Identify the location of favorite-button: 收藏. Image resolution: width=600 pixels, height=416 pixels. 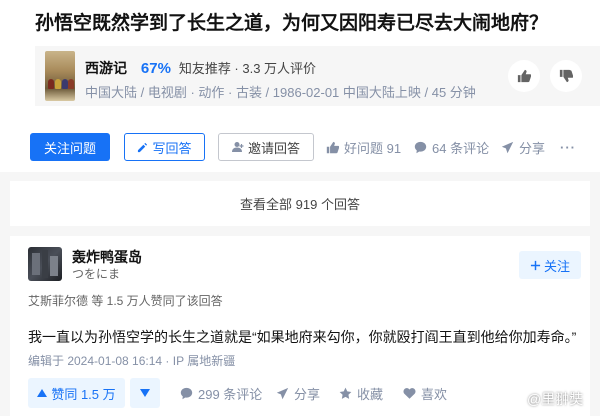
(361, 393).